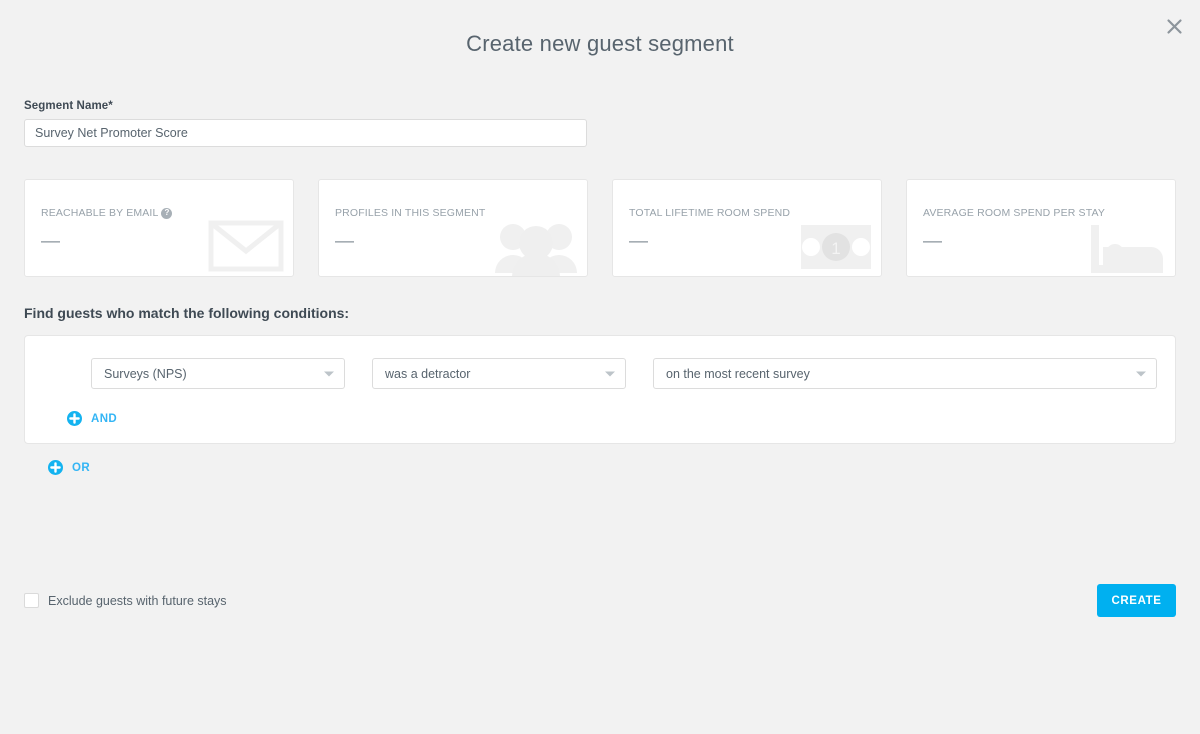 This screenshot has height=734, width=1200. I want to click on stat-card-label-text: PROFILES IN THIS SEGMENT, so click(410, 213).